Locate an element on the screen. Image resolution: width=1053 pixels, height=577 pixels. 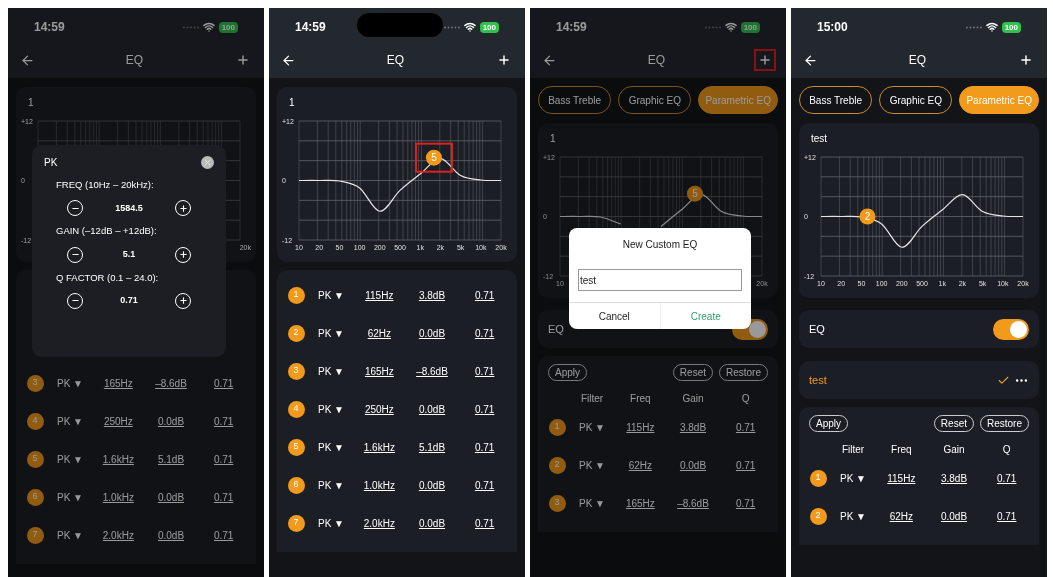
column-header: Filter is located at coordinates (592, 398).